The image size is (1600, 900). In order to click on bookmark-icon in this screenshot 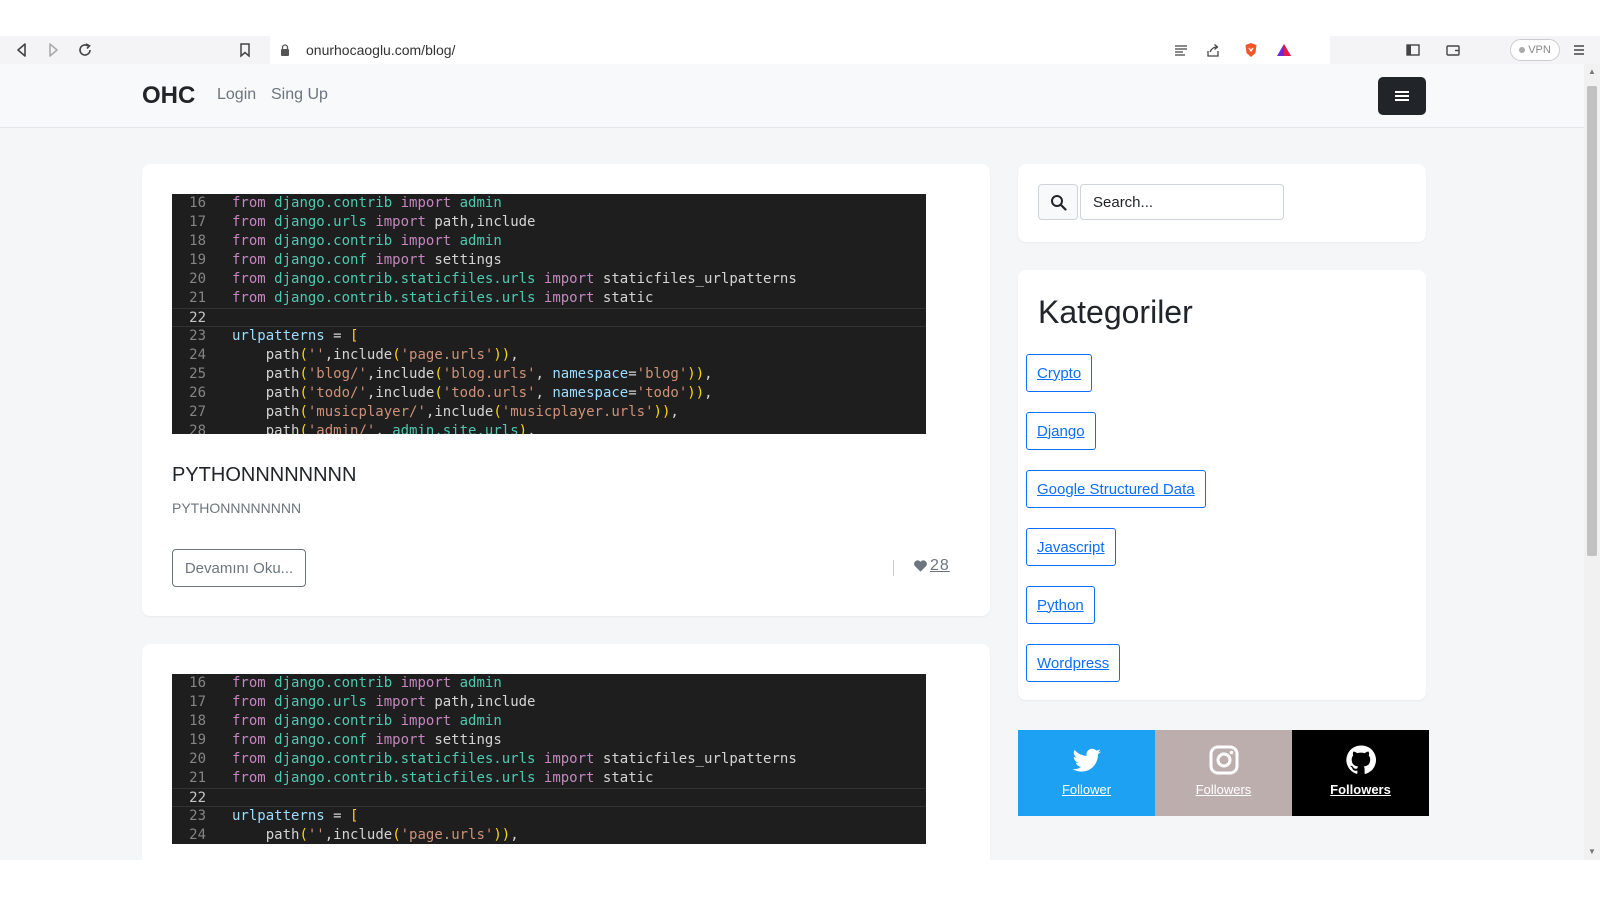, I will do `click(245, 50)`.